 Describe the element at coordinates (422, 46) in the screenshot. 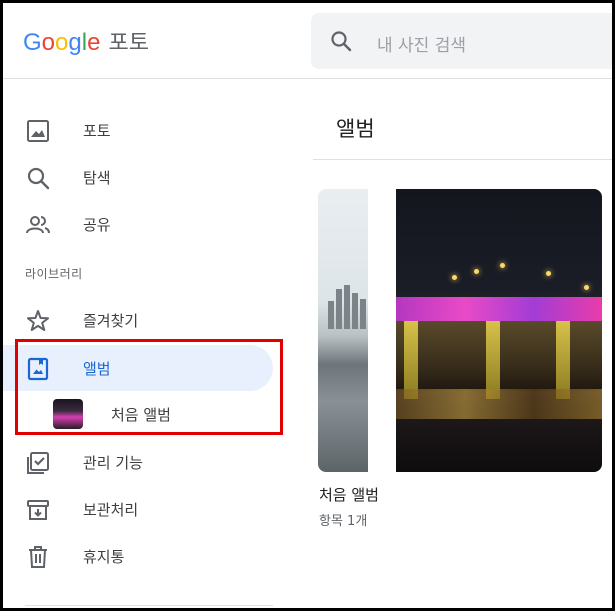

I see `search-placeholder: 내 사진 검색` at that location.